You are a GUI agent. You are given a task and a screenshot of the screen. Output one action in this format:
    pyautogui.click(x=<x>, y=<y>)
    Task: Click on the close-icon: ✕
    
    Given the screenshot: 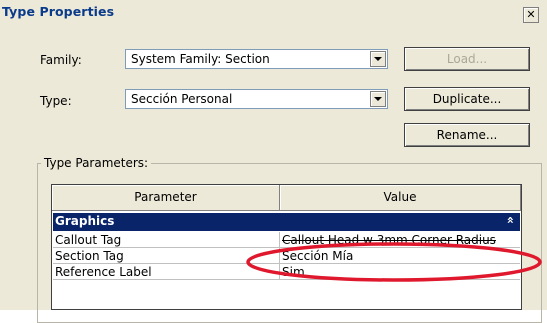 What is the action you would take?
    pyautogui.click(x=531, y=15)
    